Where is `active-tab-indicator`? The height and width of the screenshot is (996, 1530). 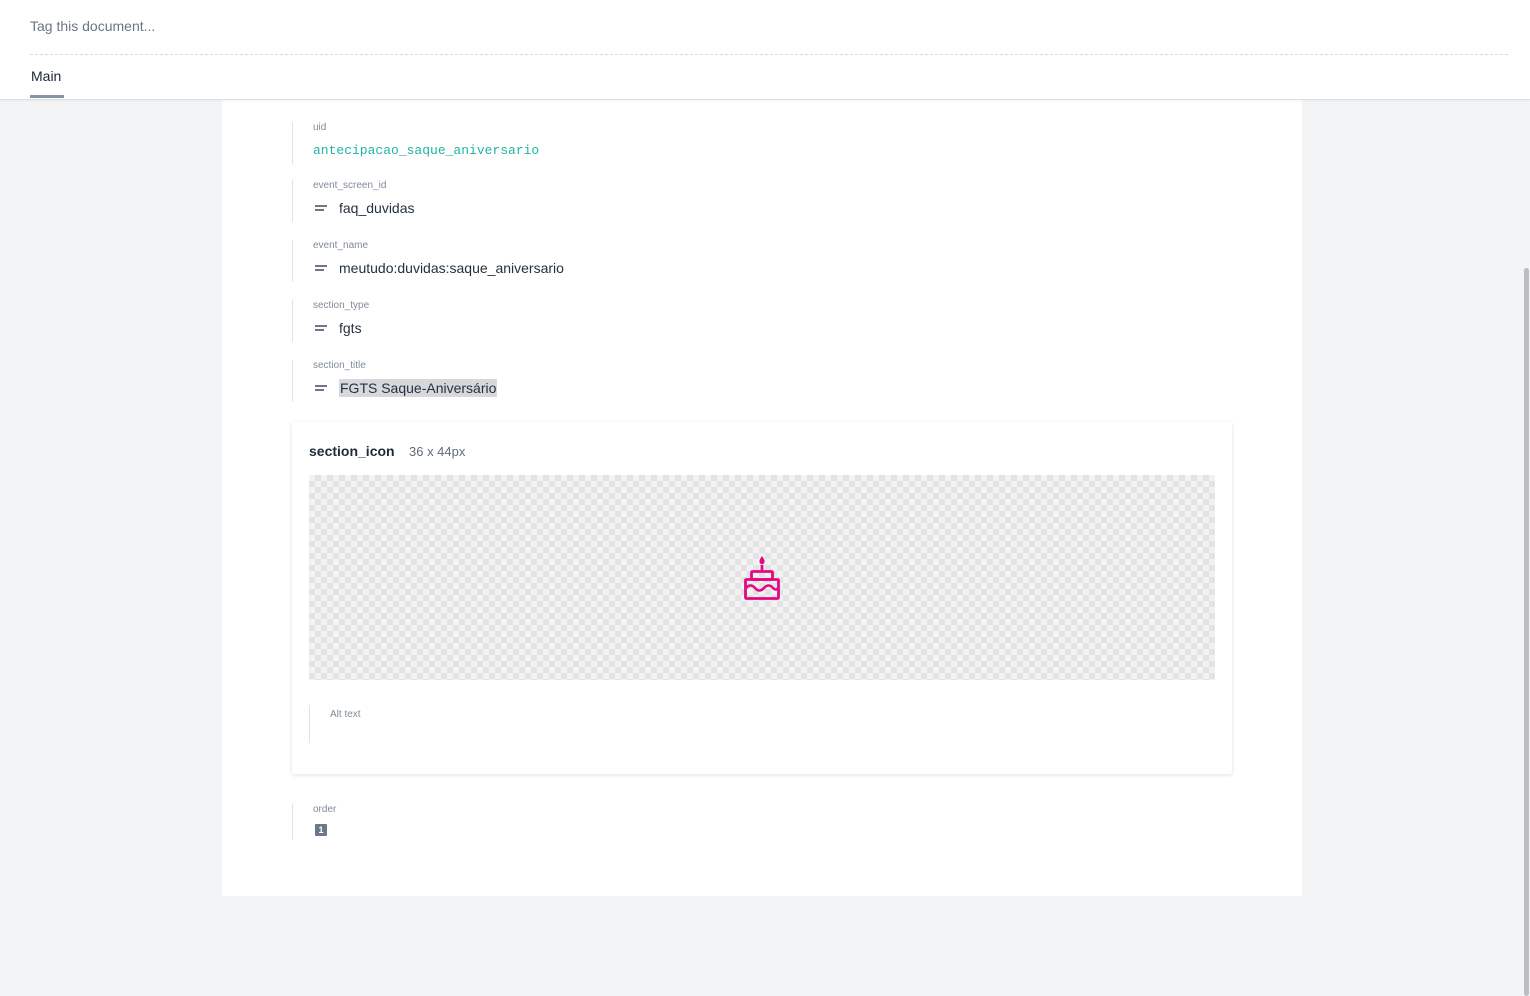 active-tab-indicator is located at coordinates (47, 96).